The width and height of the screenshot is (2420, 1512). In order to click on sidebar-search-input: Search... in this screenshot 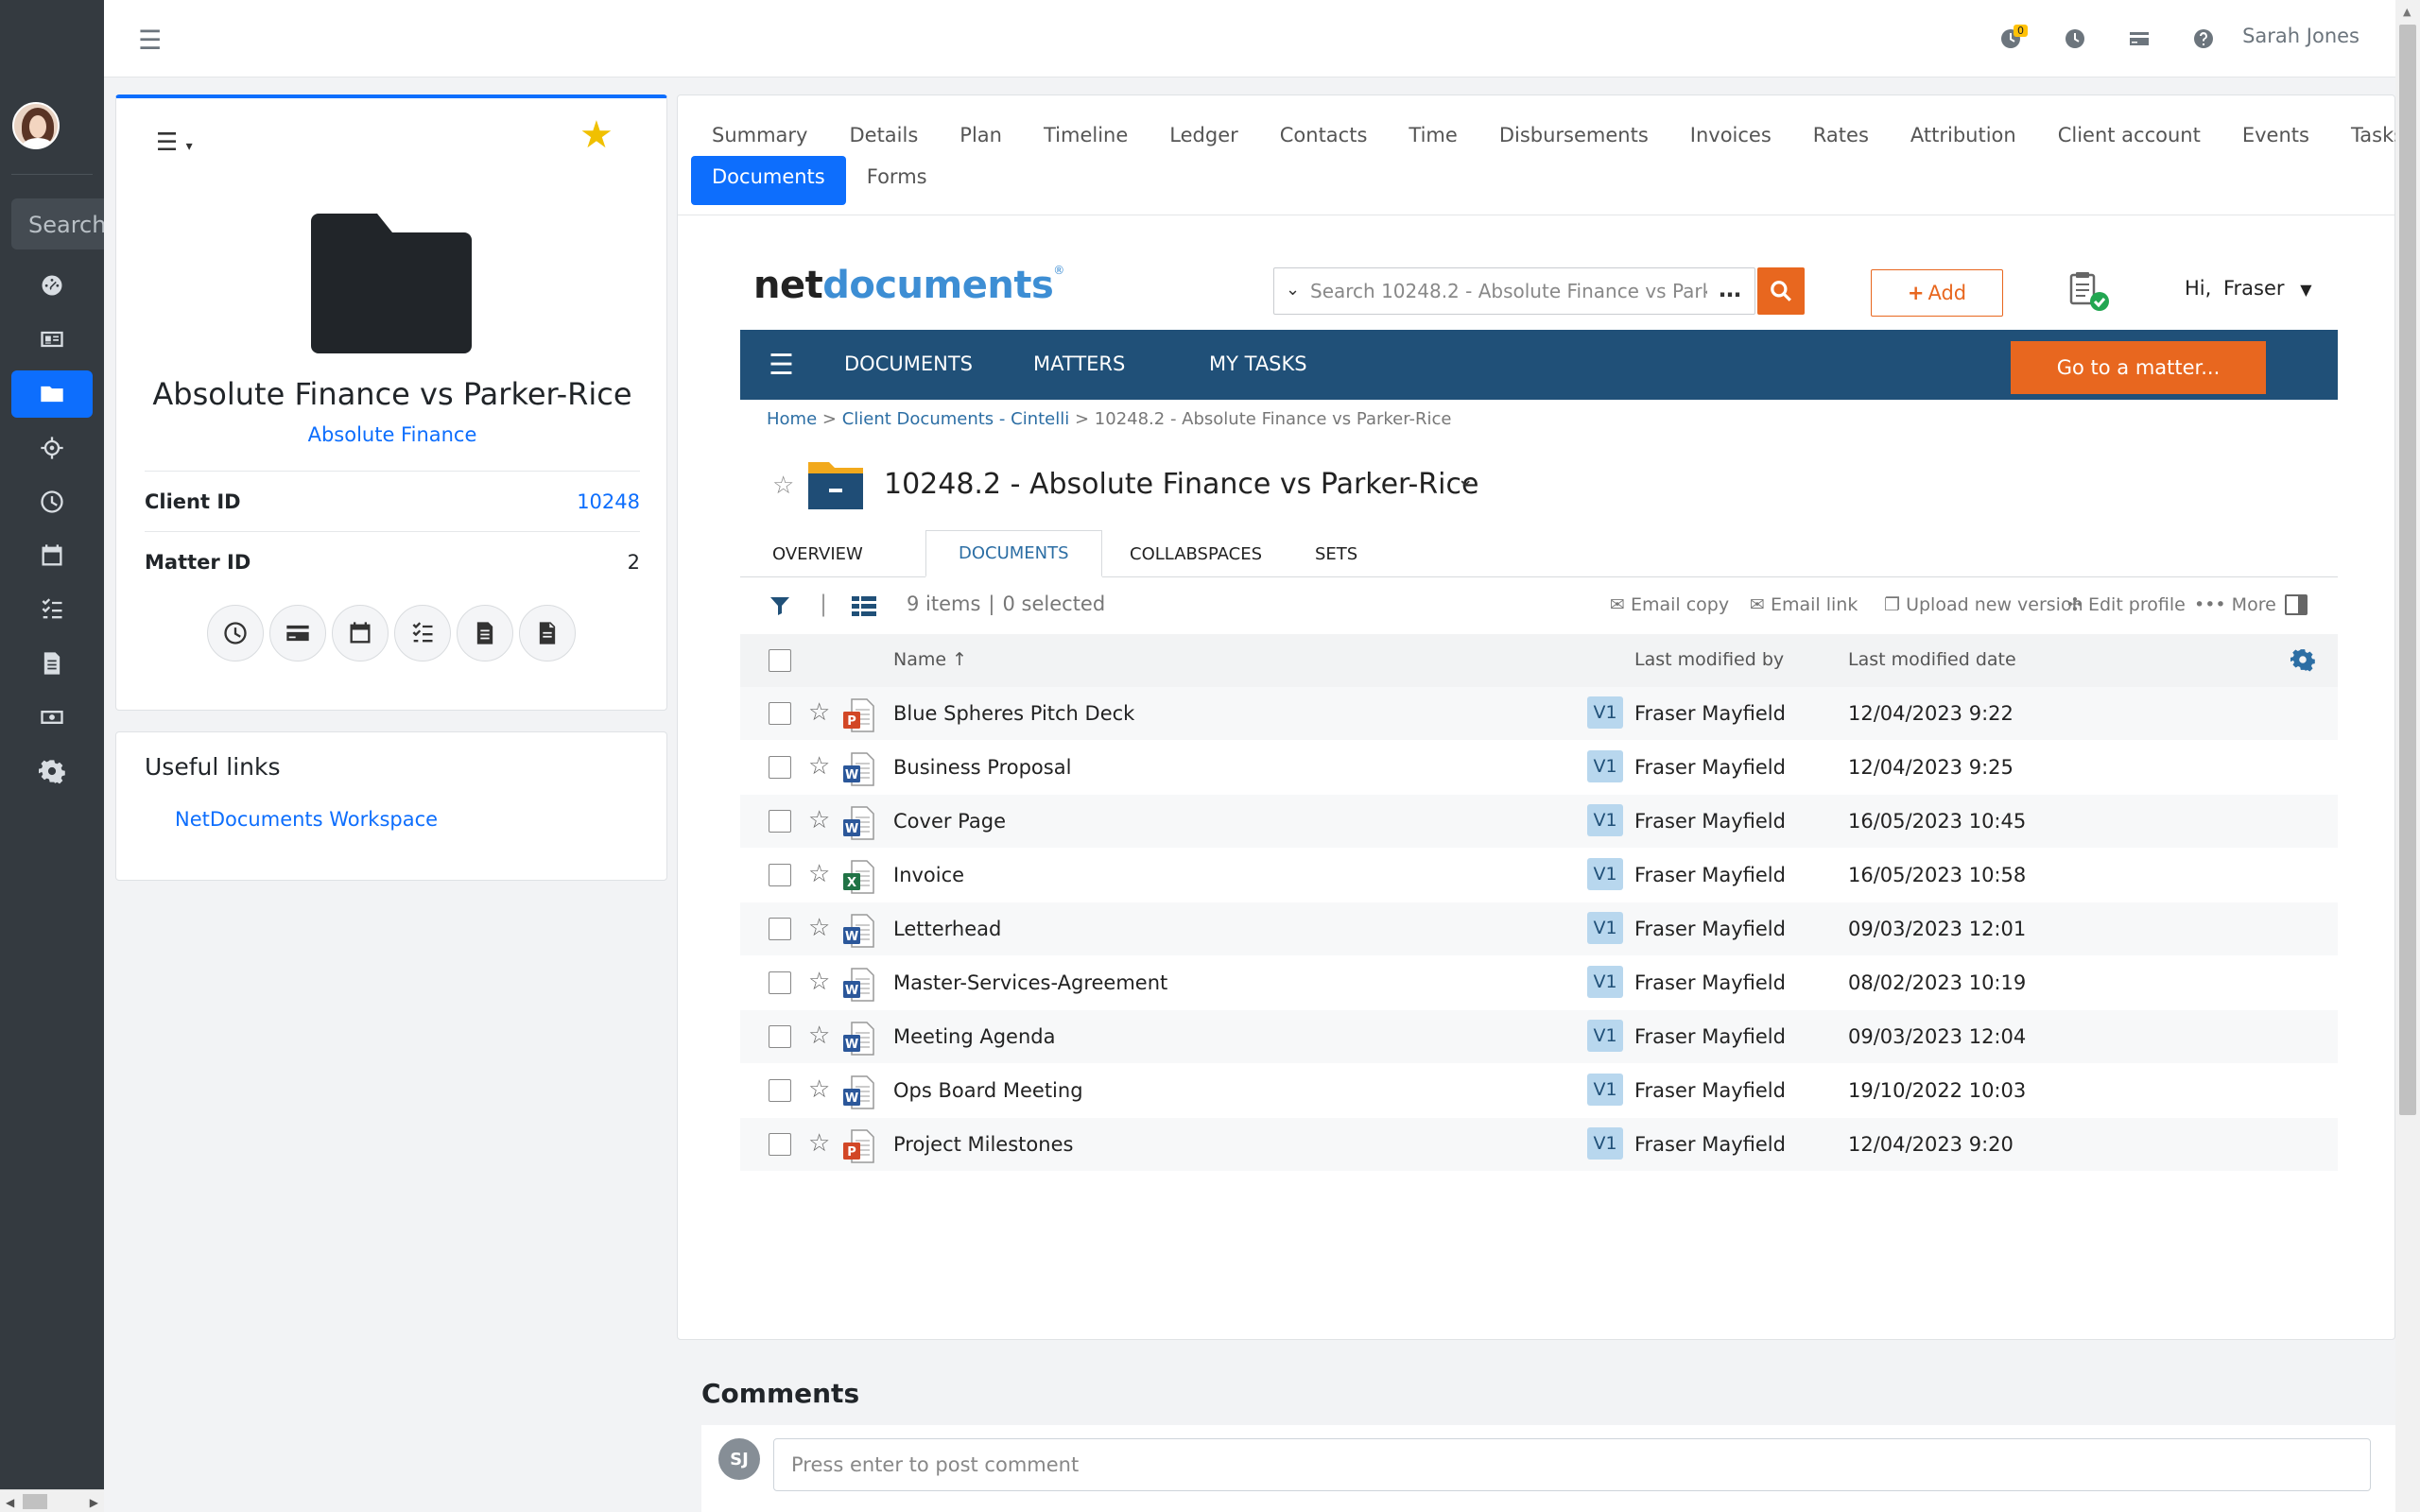, I will do `click(57, 223)`.